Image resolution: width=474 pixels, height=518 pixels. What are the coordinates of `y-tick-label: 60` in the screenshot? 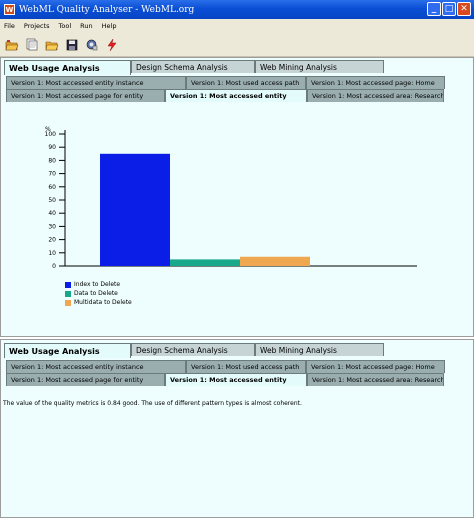 It's located at (52, 187).